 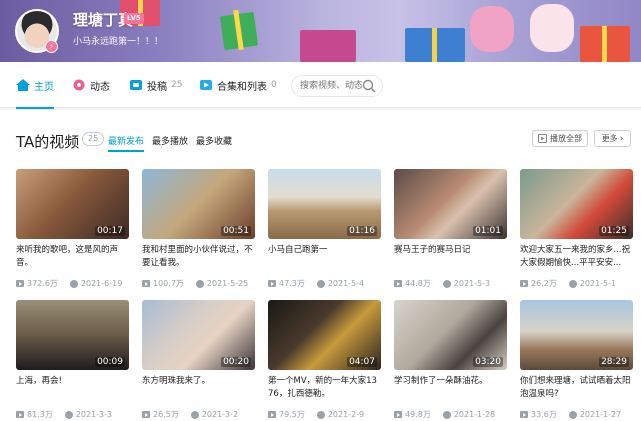 What do you see at coordinates (198, 204) in the screenshot?
I see `video-thumbnail: 00:51` at bounding box center [198, 204].